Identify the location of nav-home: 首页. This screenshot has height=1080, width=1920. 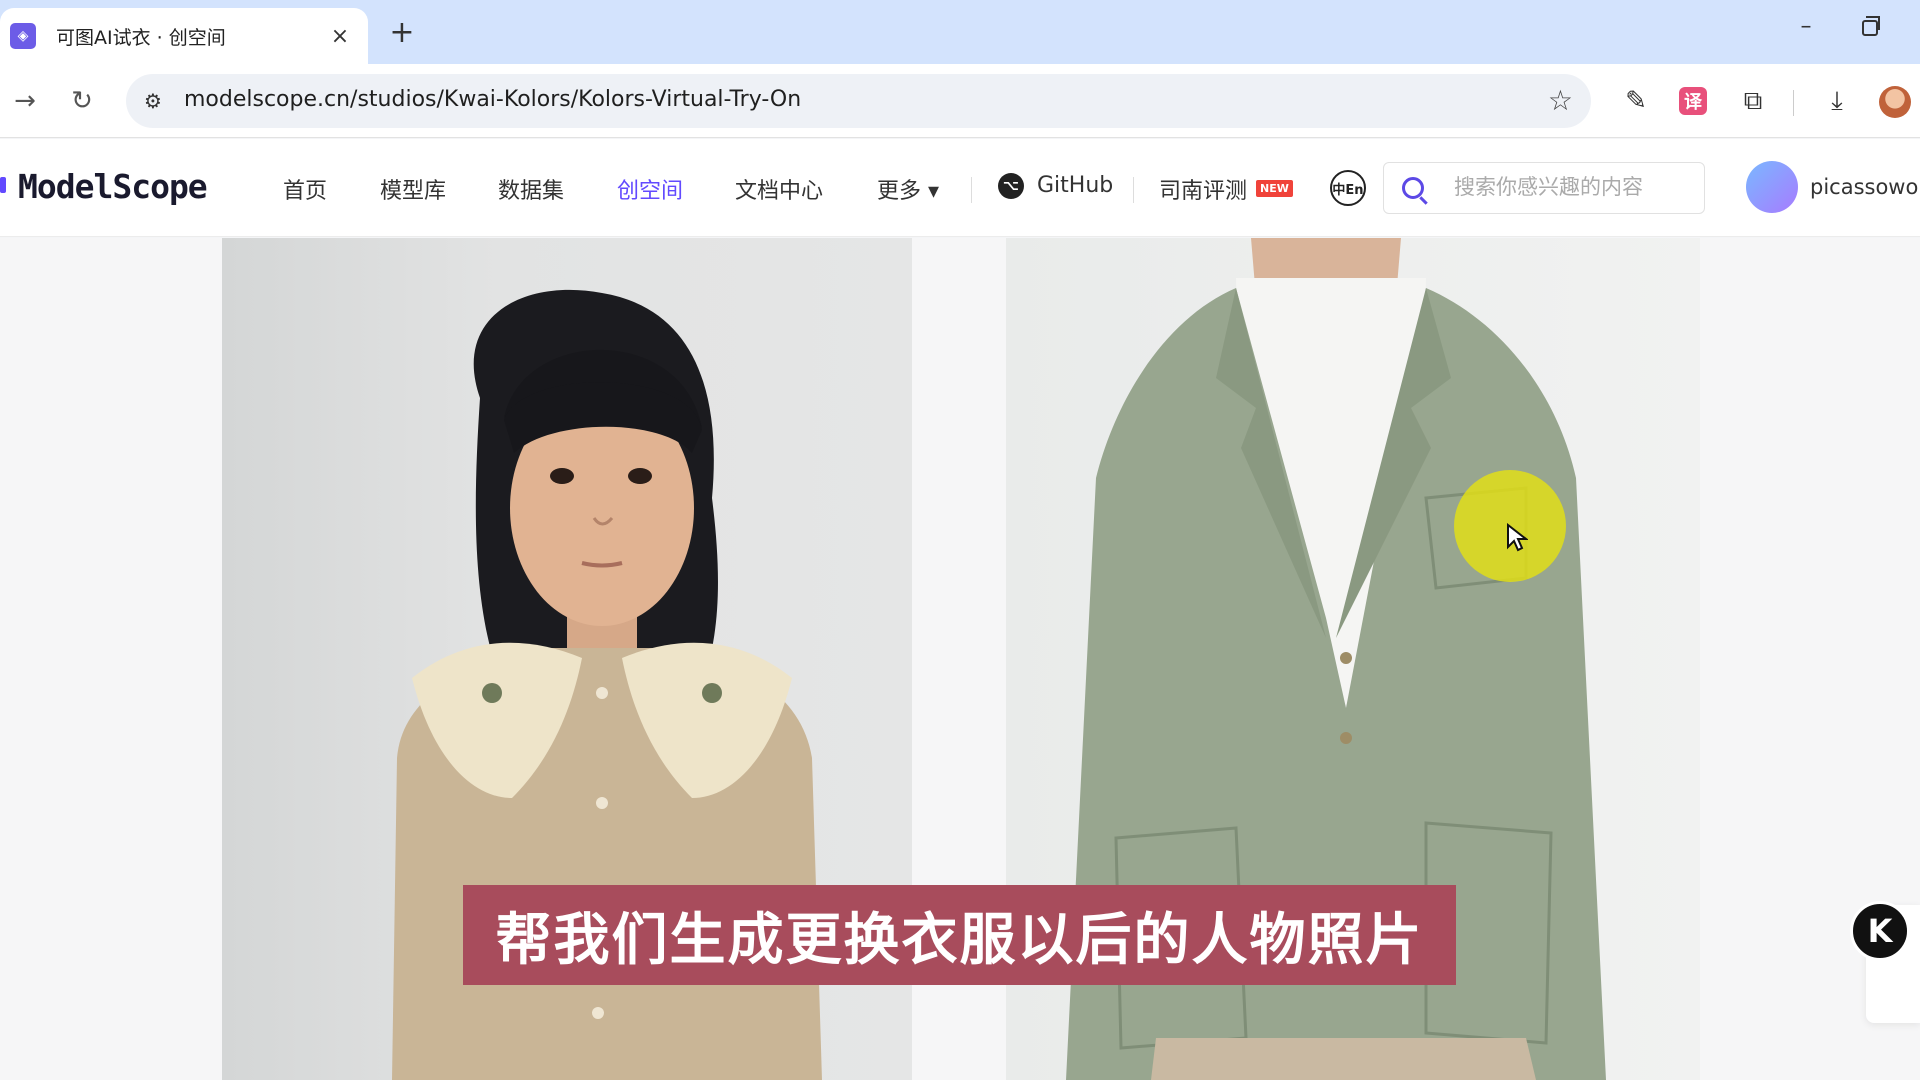
(305, 189).